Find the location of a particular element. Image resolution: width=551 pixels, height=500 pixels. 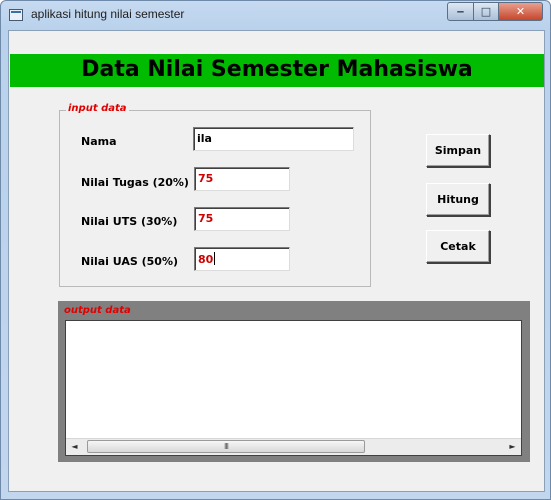

nilai-uas-input: 80 is located at coordinates (242, 259).